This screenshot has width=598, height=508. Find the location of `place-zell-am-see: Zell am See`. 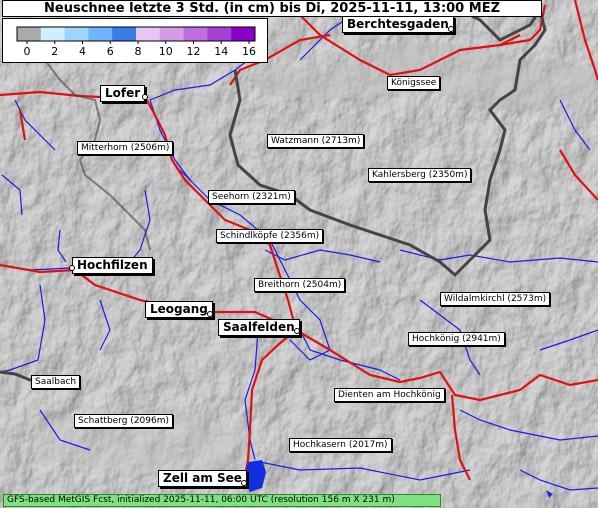

place-zell-am-see: Zell am See is located at coordinates (202, 478).